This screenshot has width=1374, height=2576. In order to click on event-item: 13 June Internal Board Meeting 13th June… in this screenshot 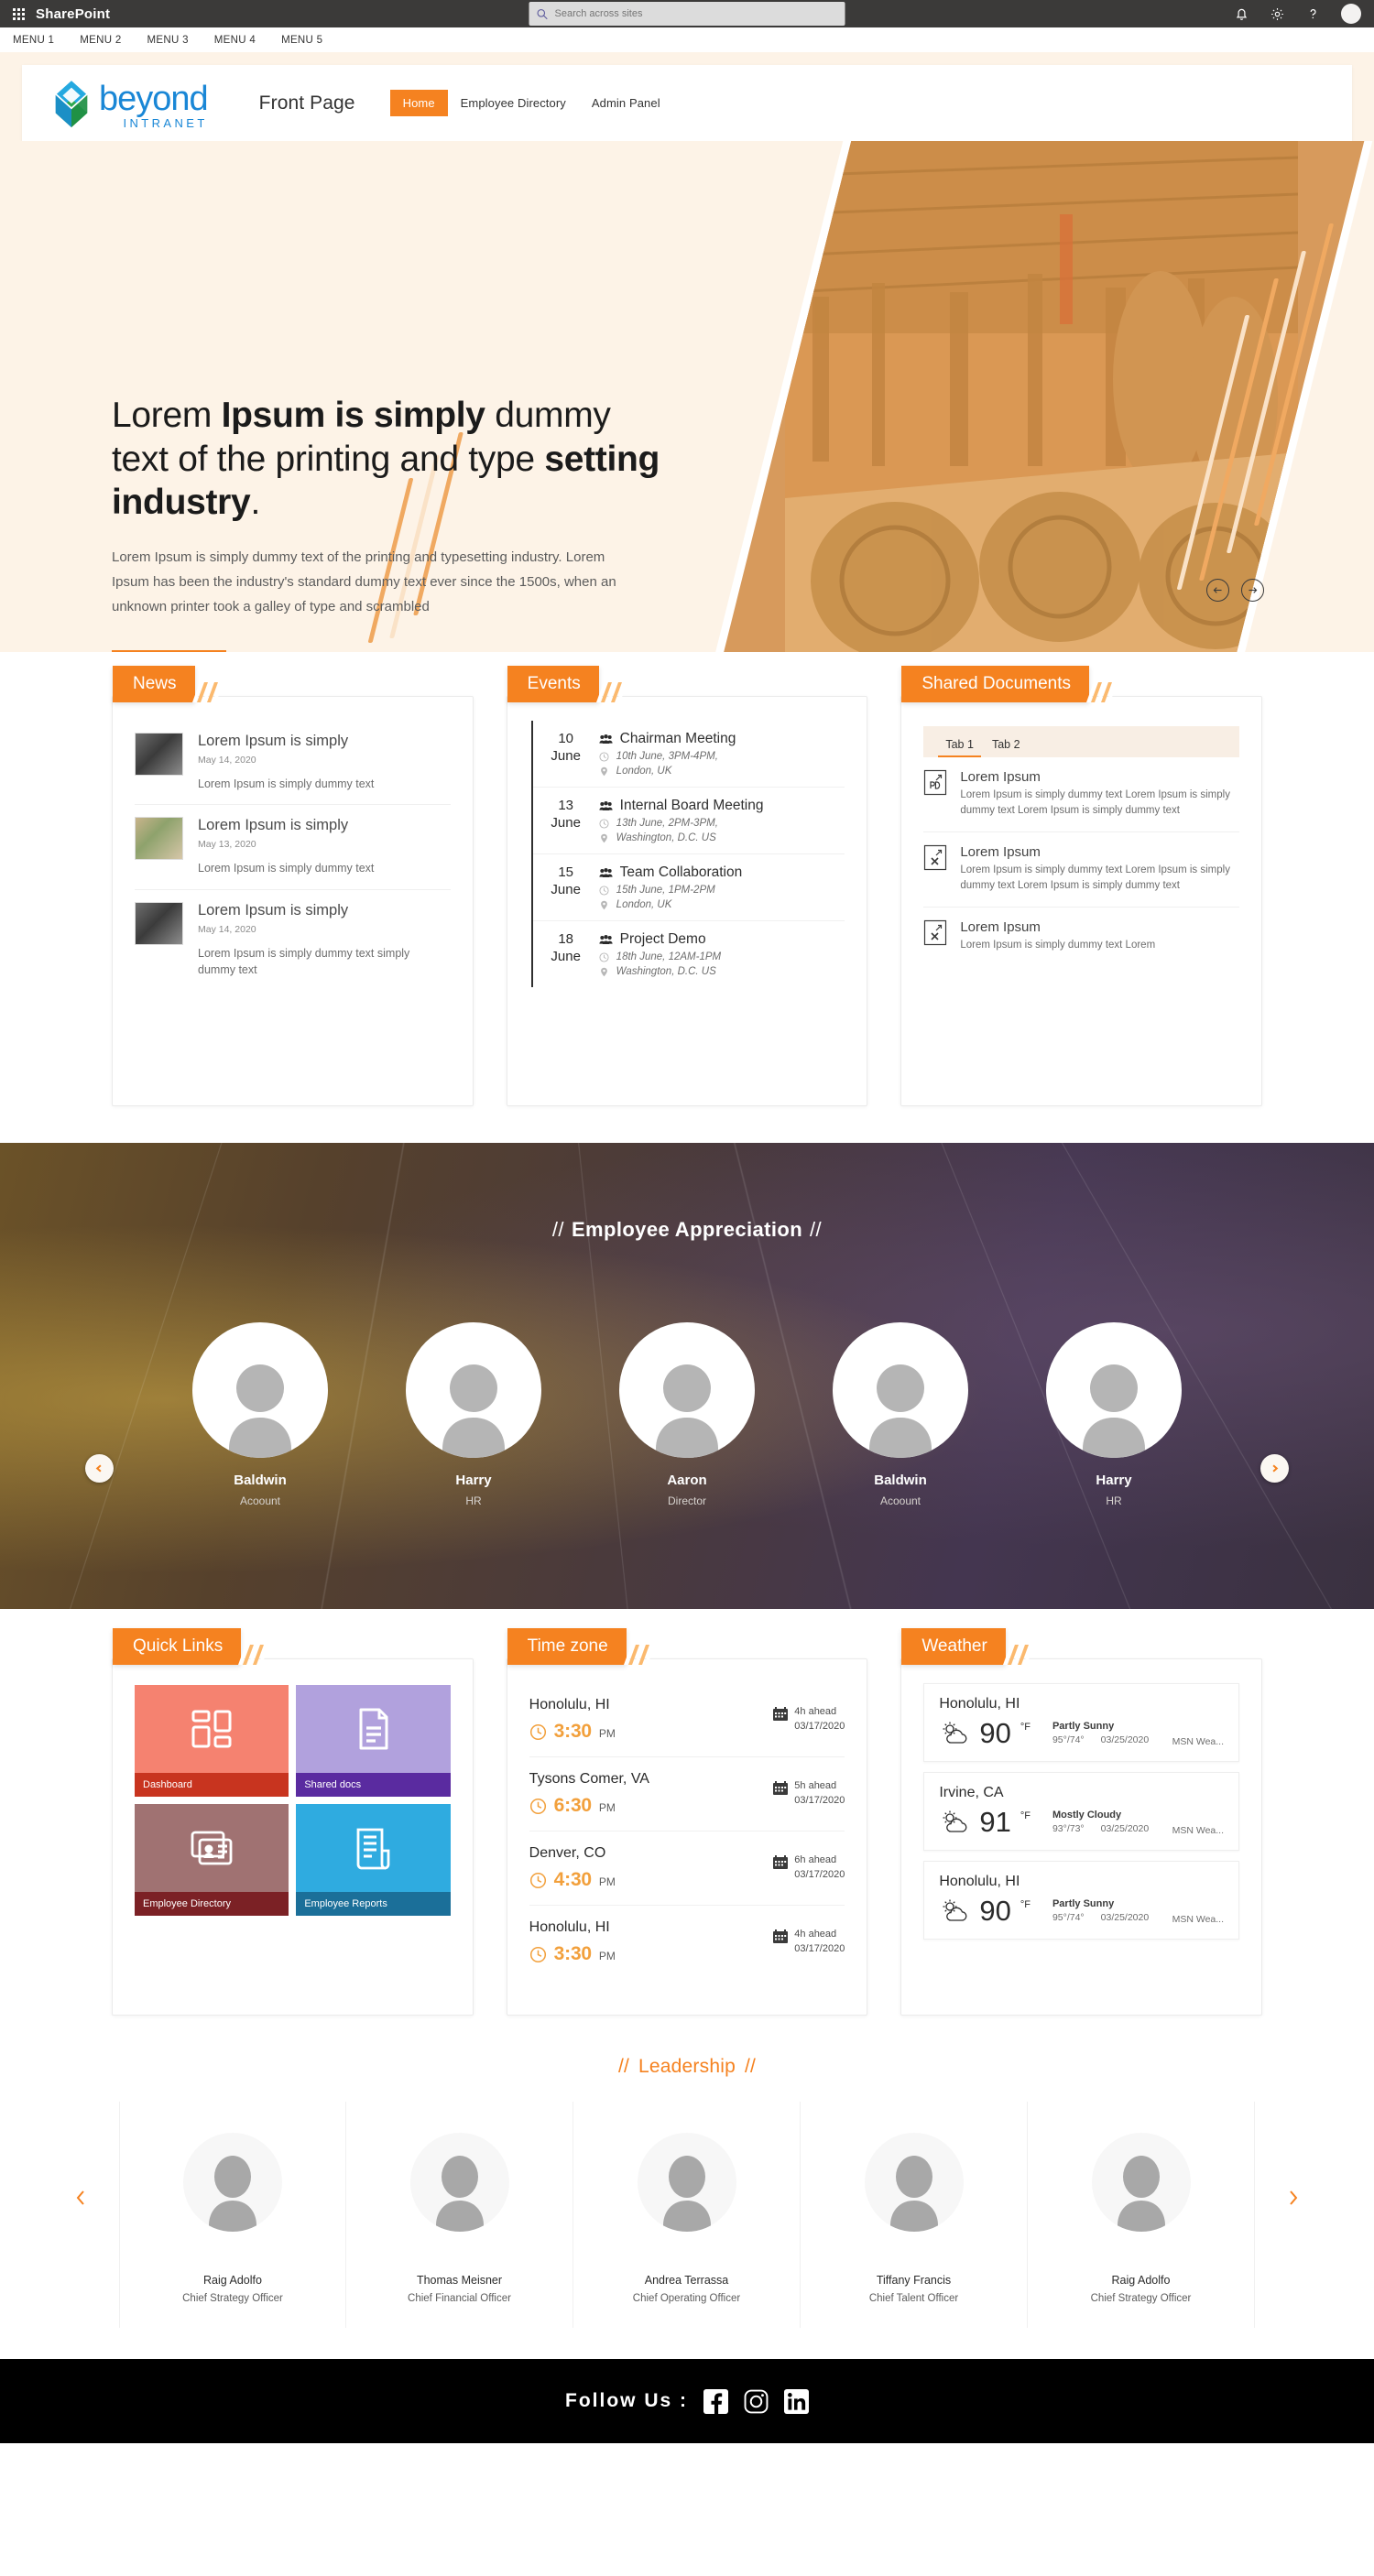, I will do `click(689, 821)`.